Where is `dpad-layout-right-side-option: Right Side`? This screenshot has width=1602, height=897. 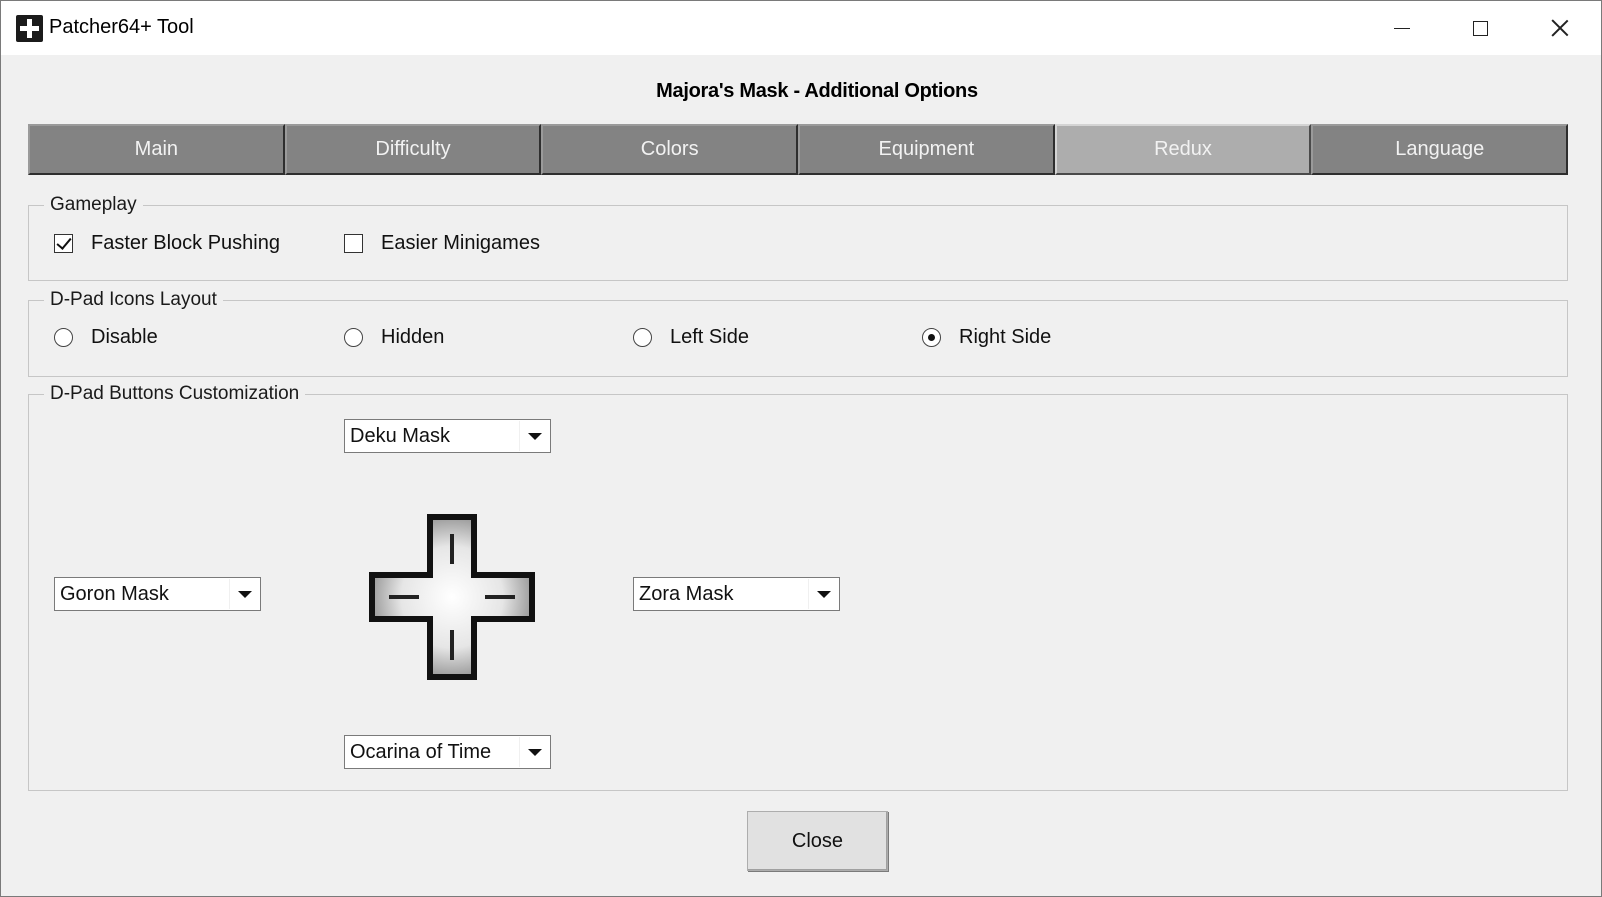
dpad-layout-right-side-option: Right Side is located at coordinates (986, 337).